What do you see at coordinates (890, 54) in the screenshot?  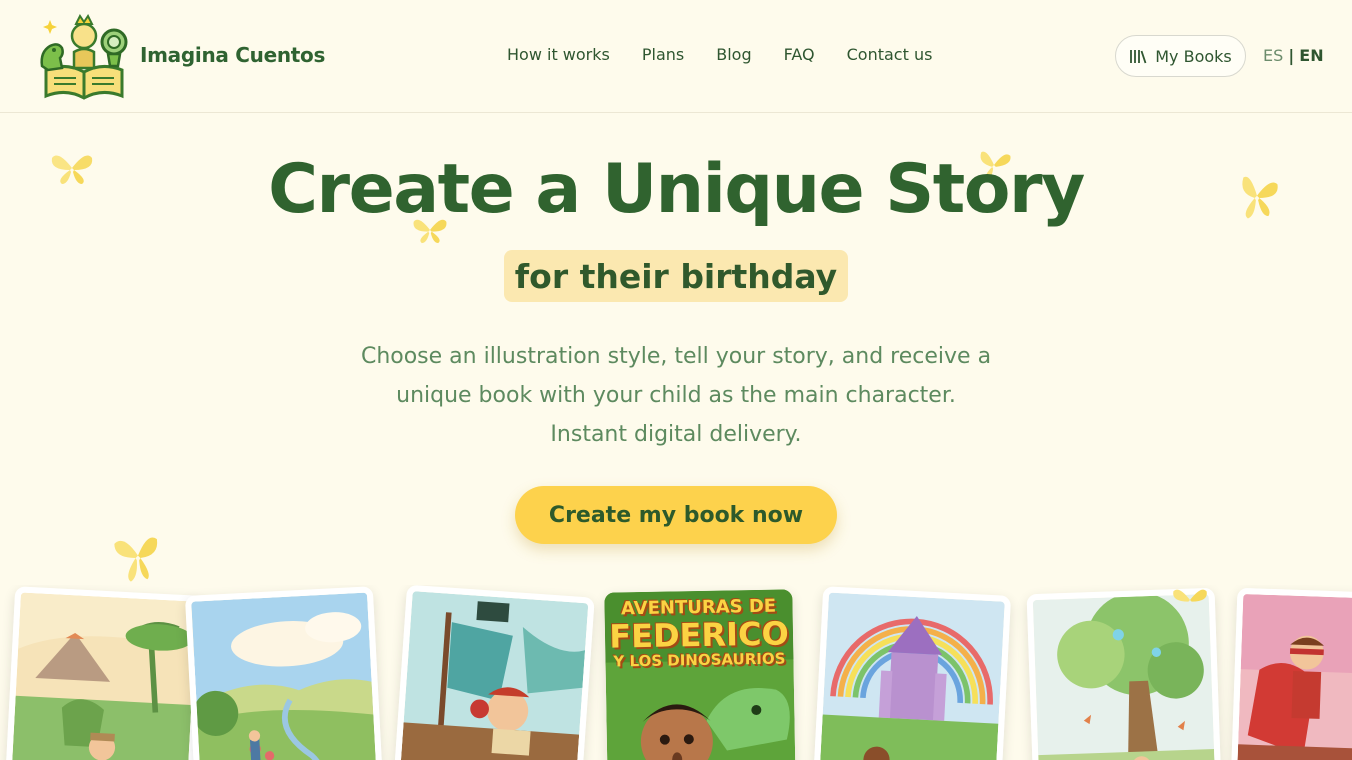 I see `nav-contact-us: Contact us` at bounding box center [890, 54].